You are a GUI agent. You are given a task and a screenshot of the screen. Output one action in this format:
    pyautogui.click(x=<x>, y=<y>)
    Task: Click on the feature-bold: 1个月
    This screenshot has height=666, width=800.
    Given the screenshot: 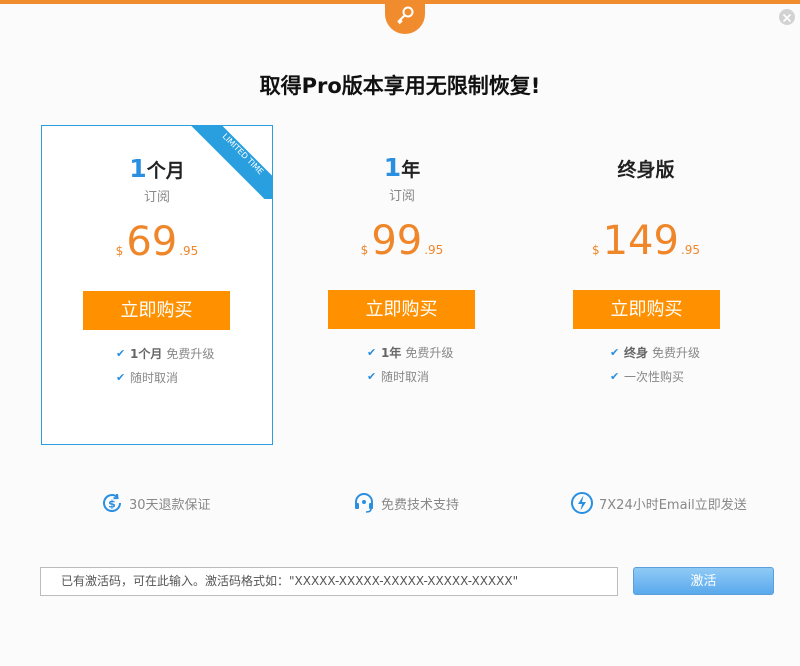 What is the action you would take?
    pyautogui.click(x=146, y=354)
    